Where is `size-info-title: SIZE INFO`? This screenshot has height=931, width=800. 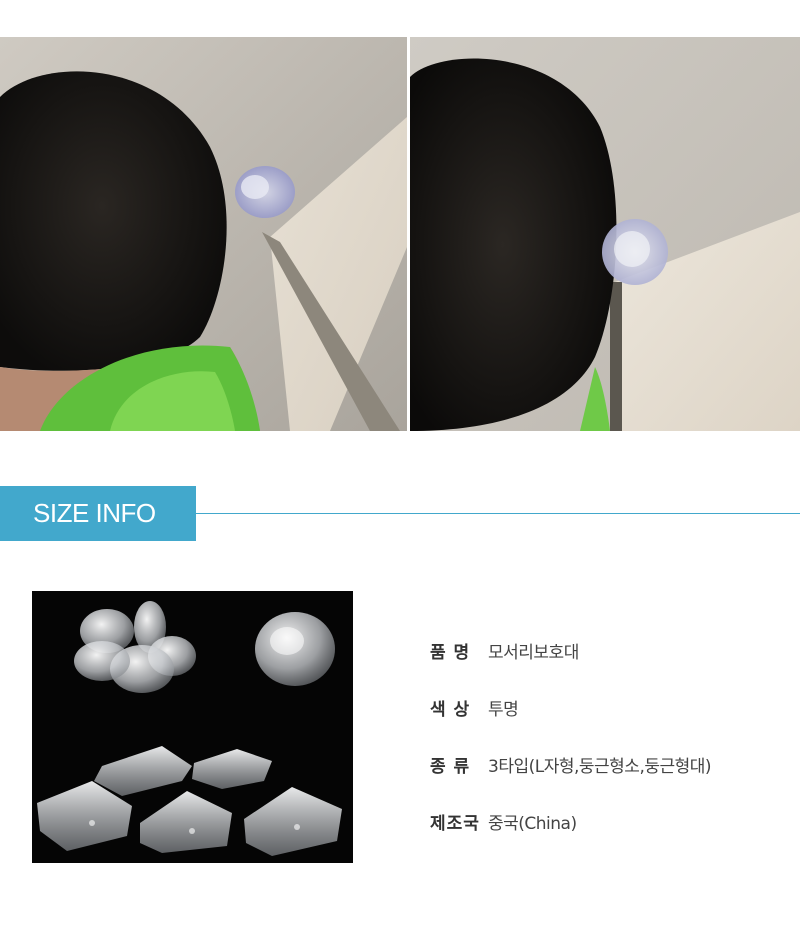 size-info-title: SIZE INFO is located at coordinates (94, 513).